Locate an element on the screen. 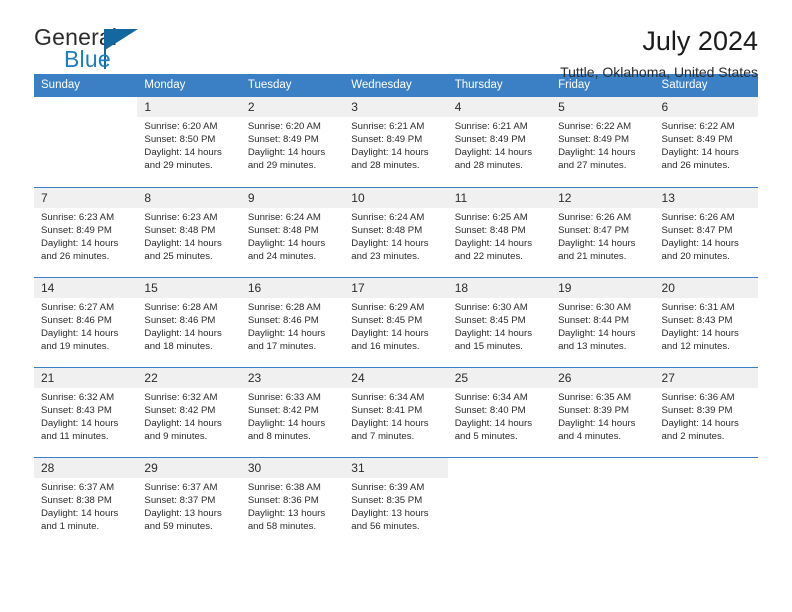  sunset-time: Sunset: 8:49 PM is located at coordinates (594, 140).